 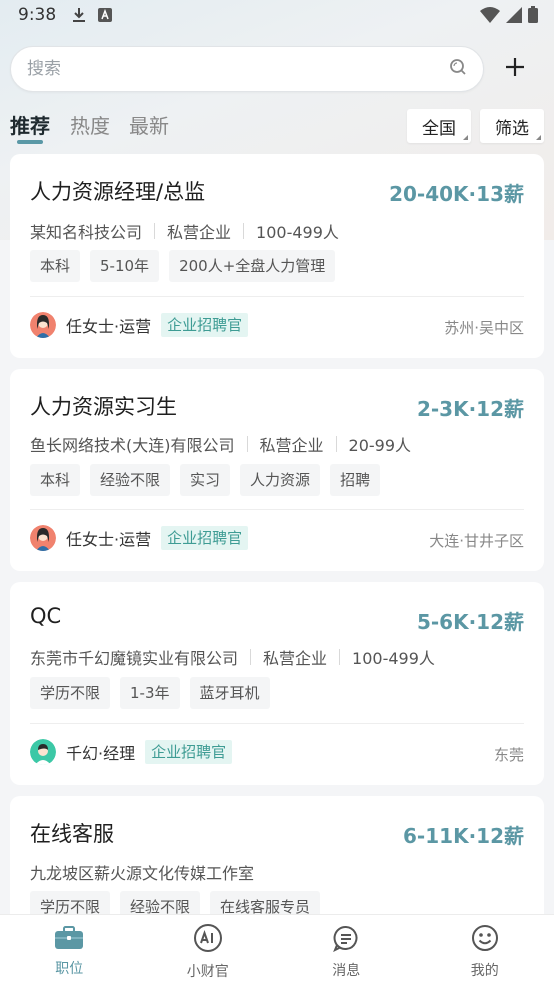 What do you see at coordinates (280, 480) in the screenshot?
I see `job-tag: 人力资源` at bounding box center [280, 480].